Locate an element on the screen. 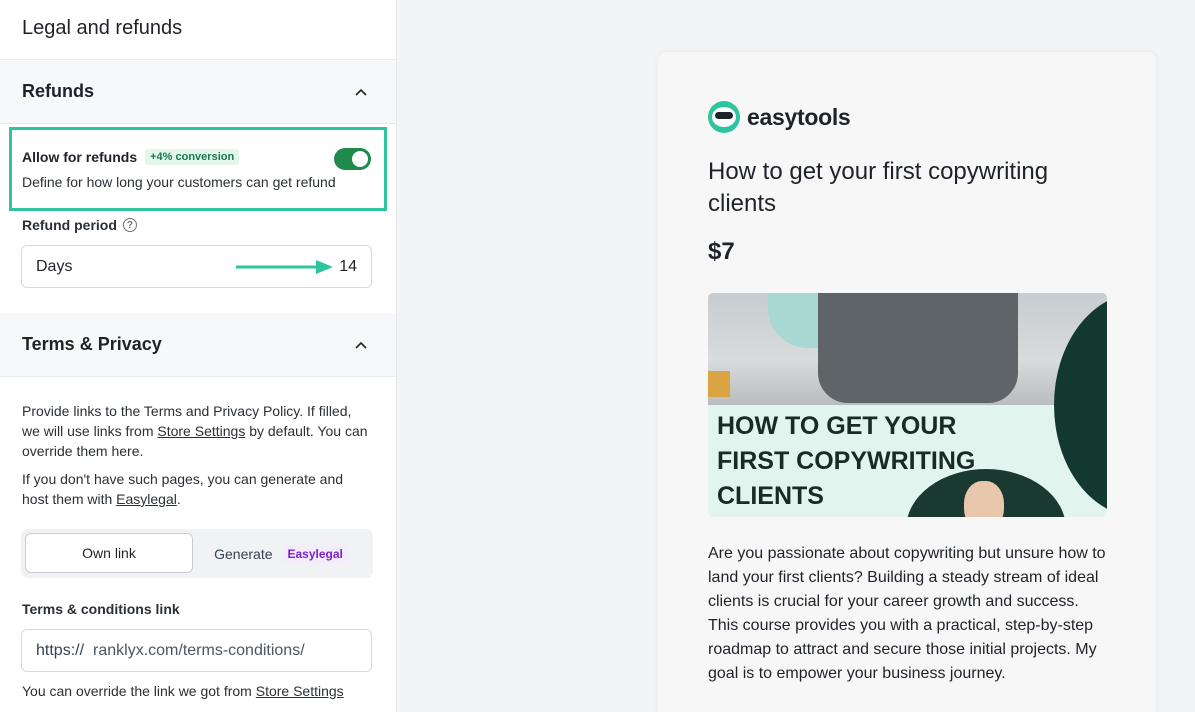 The image size is (1195, 712). terms-conditions-label: Terms & conditions link is located at coordinates (101, 609).